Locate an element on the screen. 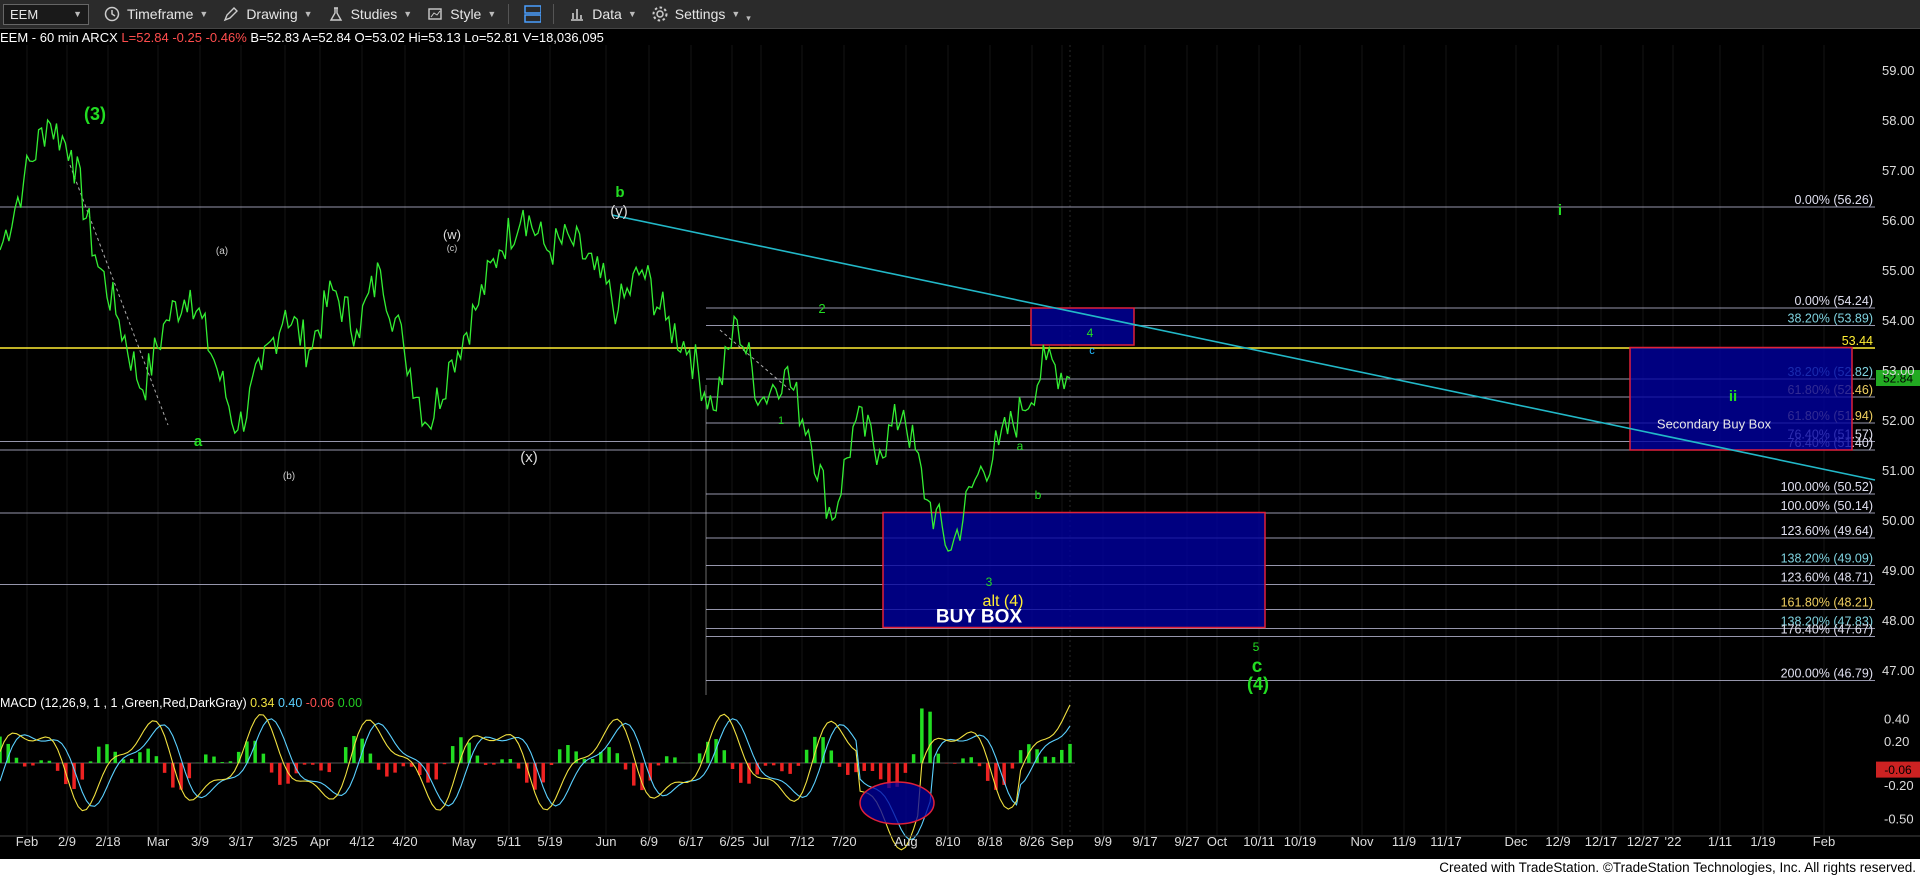 The image size is (1920, 877). date-tick-label: Sep is located at coordinates (1061, 841).